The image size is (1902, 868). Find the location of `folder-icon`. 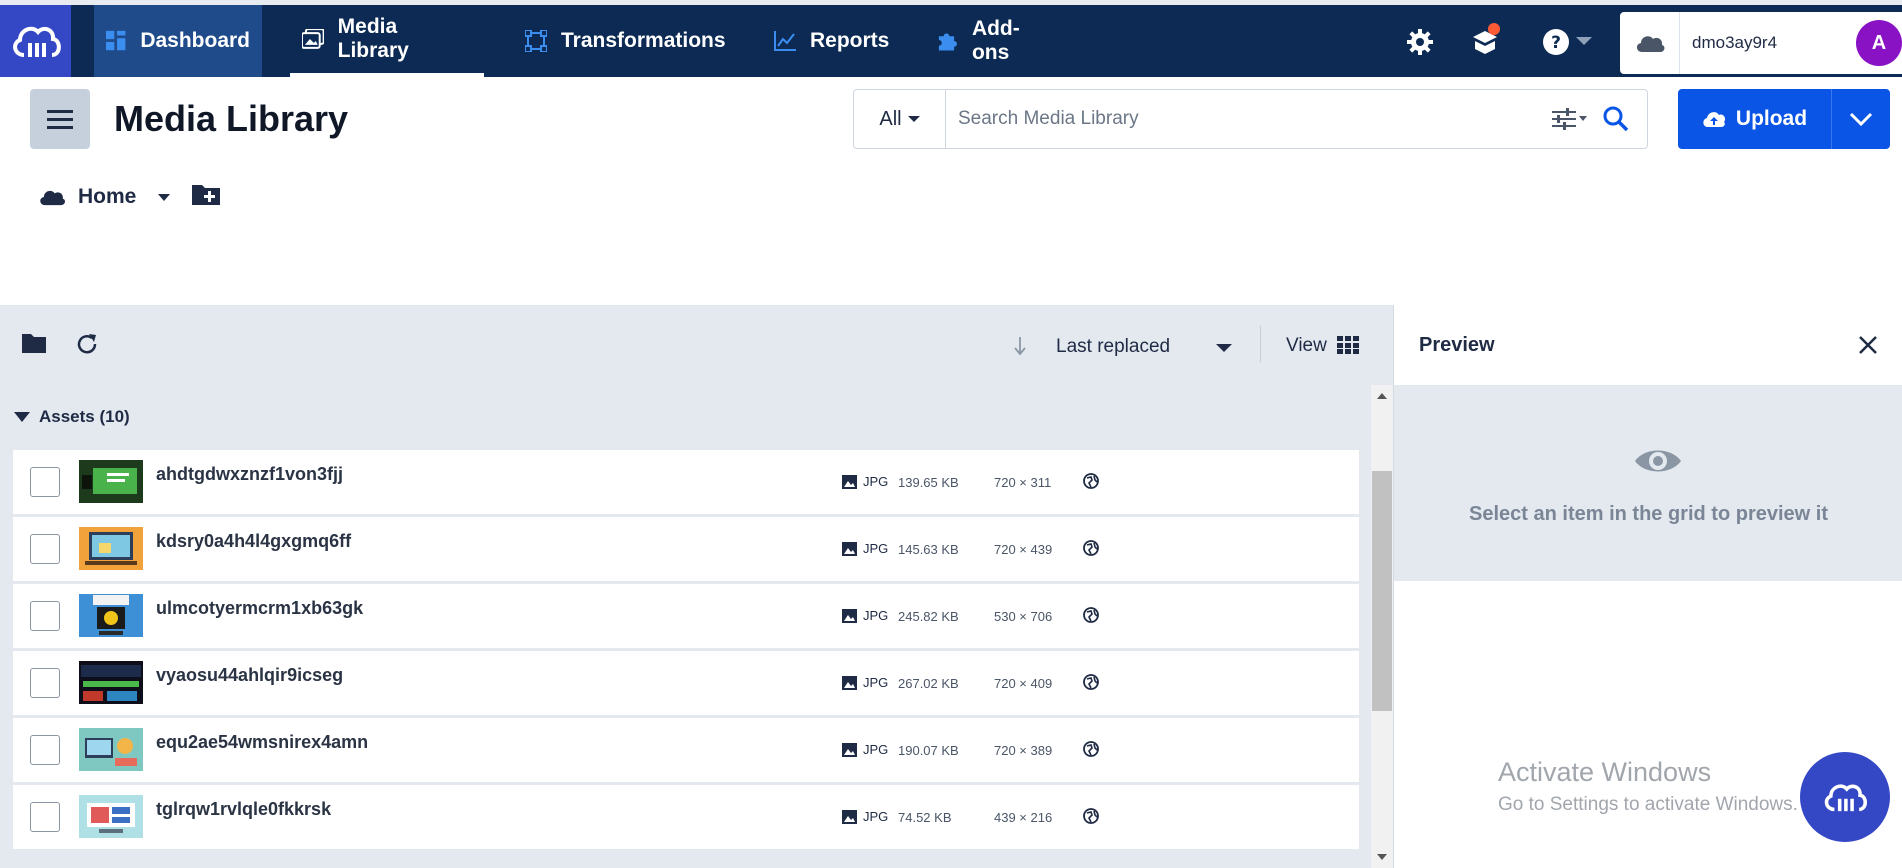

folder-icon is located at coordinates (34, 345).